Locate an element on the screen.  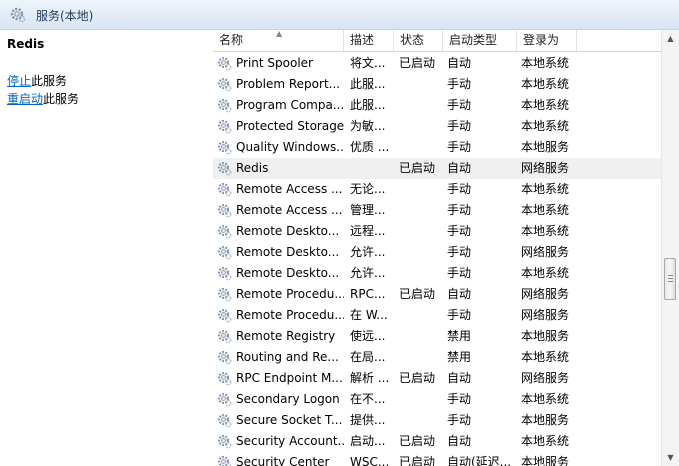
startup-type-cell: 禁用 is located at coordinates (459, 357).